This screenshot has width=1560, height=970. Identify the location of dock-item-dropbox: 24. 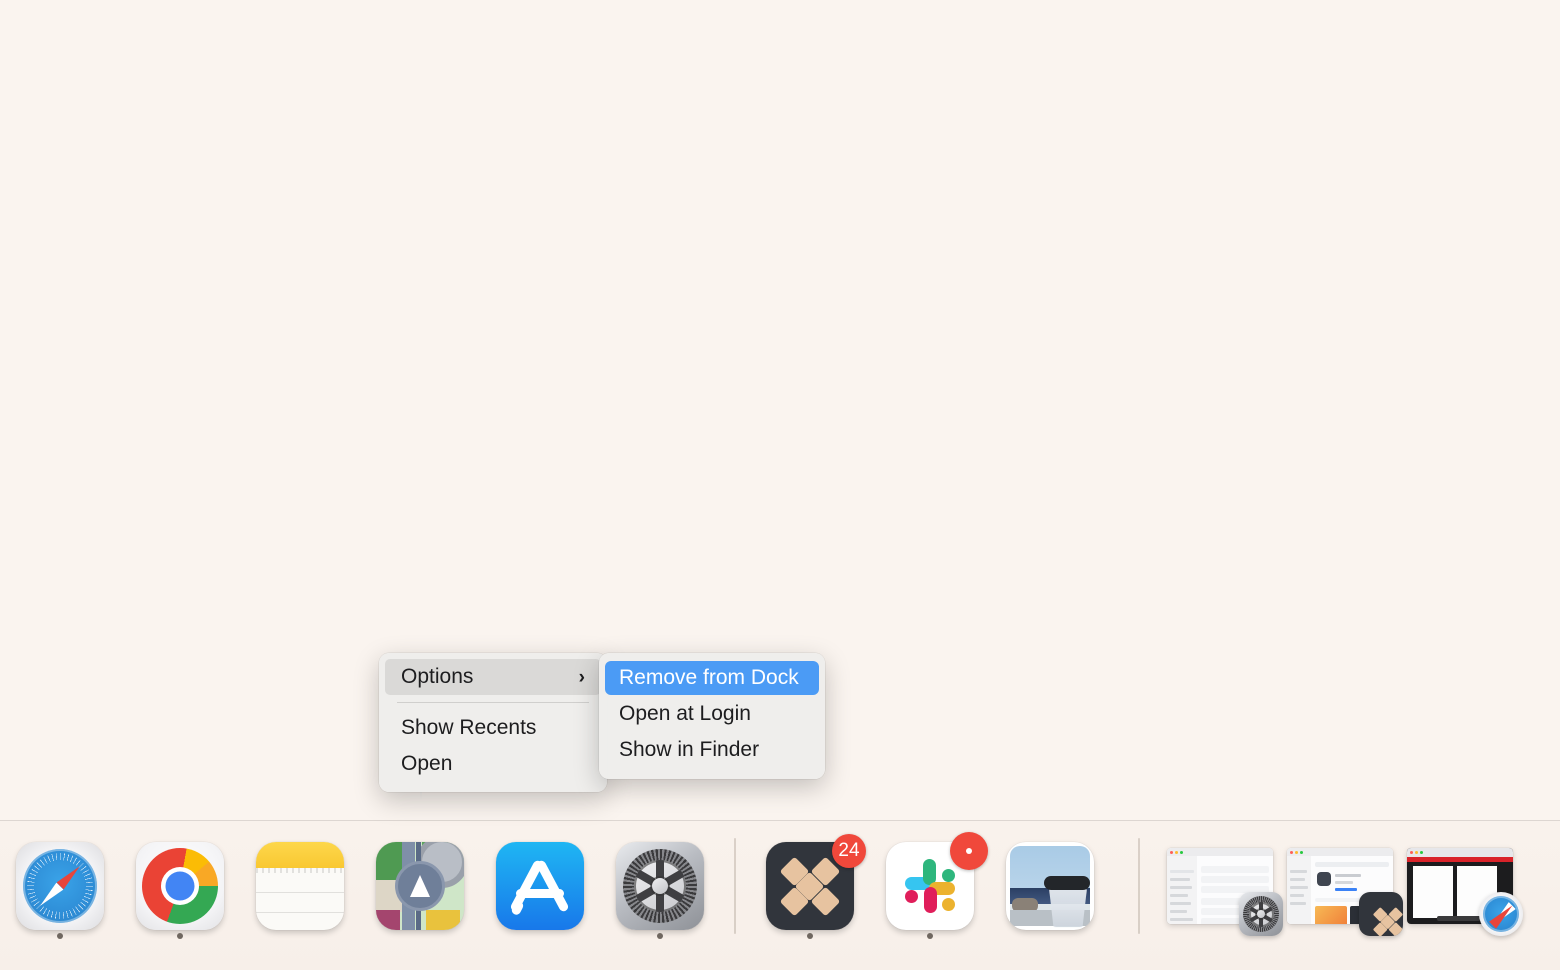
(810, 886).